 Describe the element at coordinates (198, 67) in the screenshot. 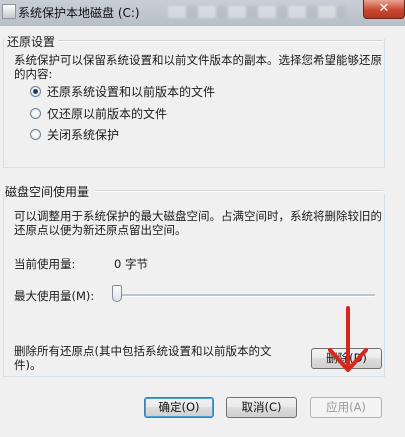

I see `restore-description: 系统保护可以保留系统设置和以前文件版本的副本。选择您希望能够还原的内容:` at that location.